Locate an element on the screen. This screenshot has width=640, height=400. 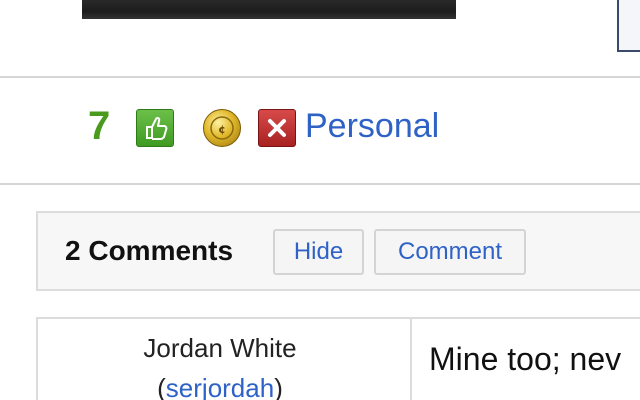
tag-link-personal: Personal is located at coordinates (372, 126).